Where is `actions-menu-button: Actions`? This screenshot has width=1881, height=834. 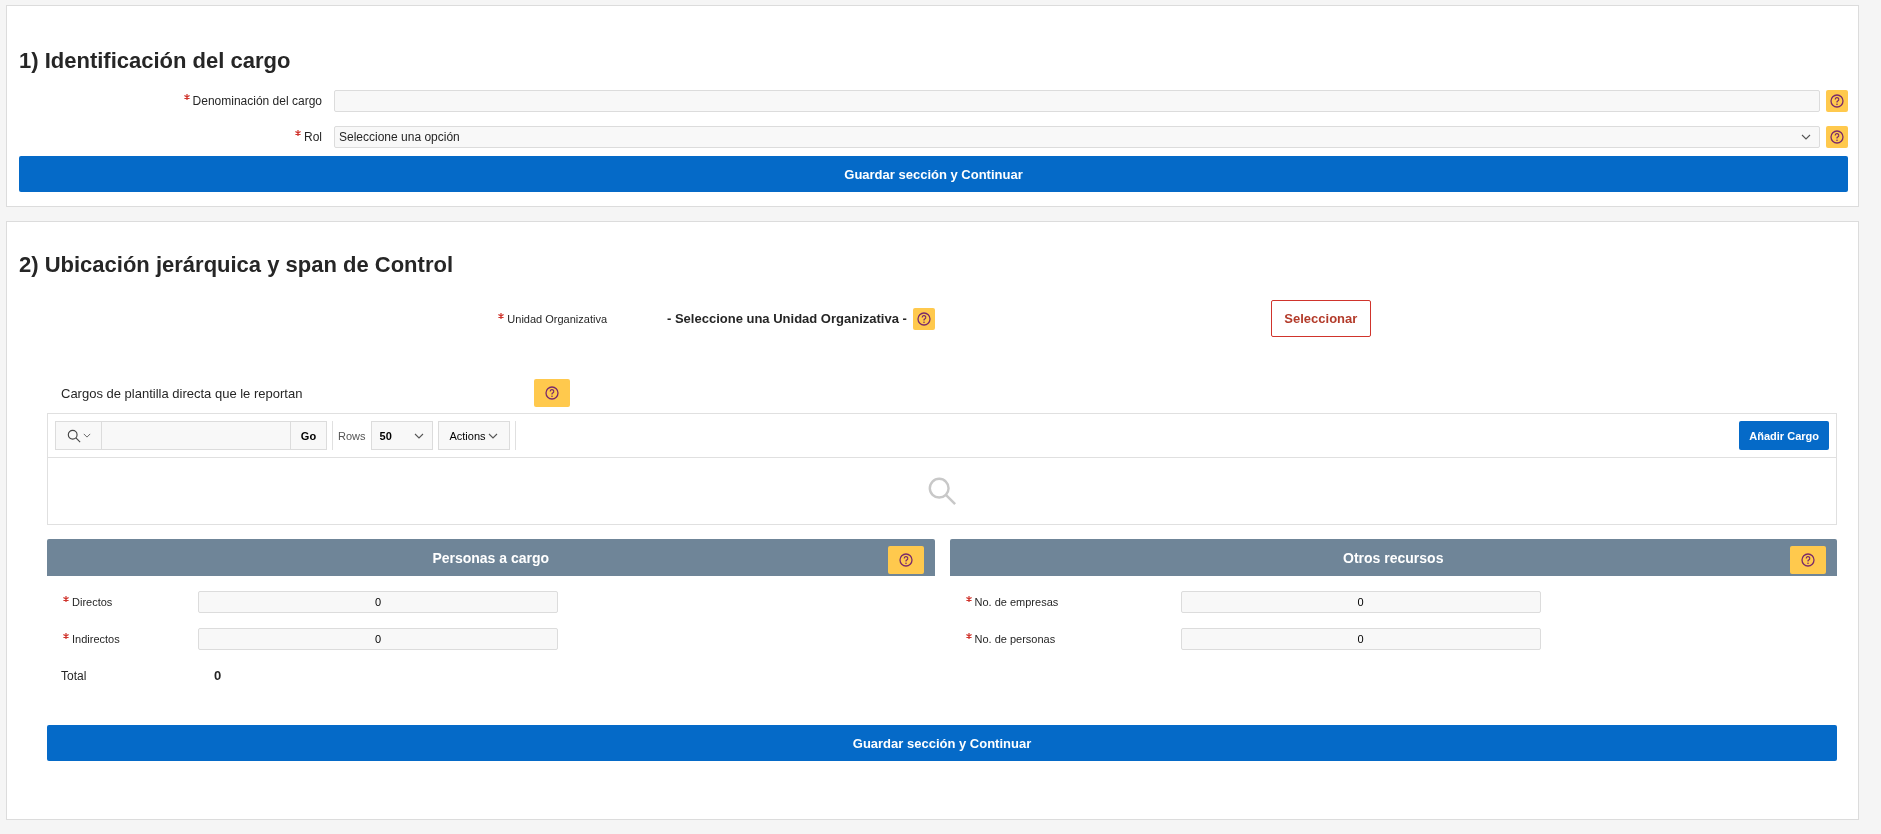
actions-menu-button: Actions is located at coordinates (473, 435).